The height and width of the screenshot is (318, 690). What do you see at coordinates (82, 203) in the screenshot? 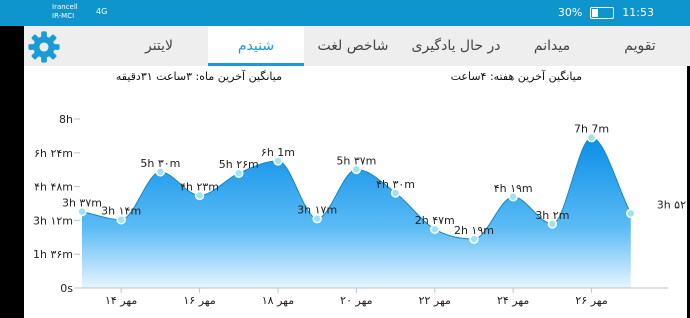
I see `data-label: 3h ۳۷m` at bounding box center [82, 203].